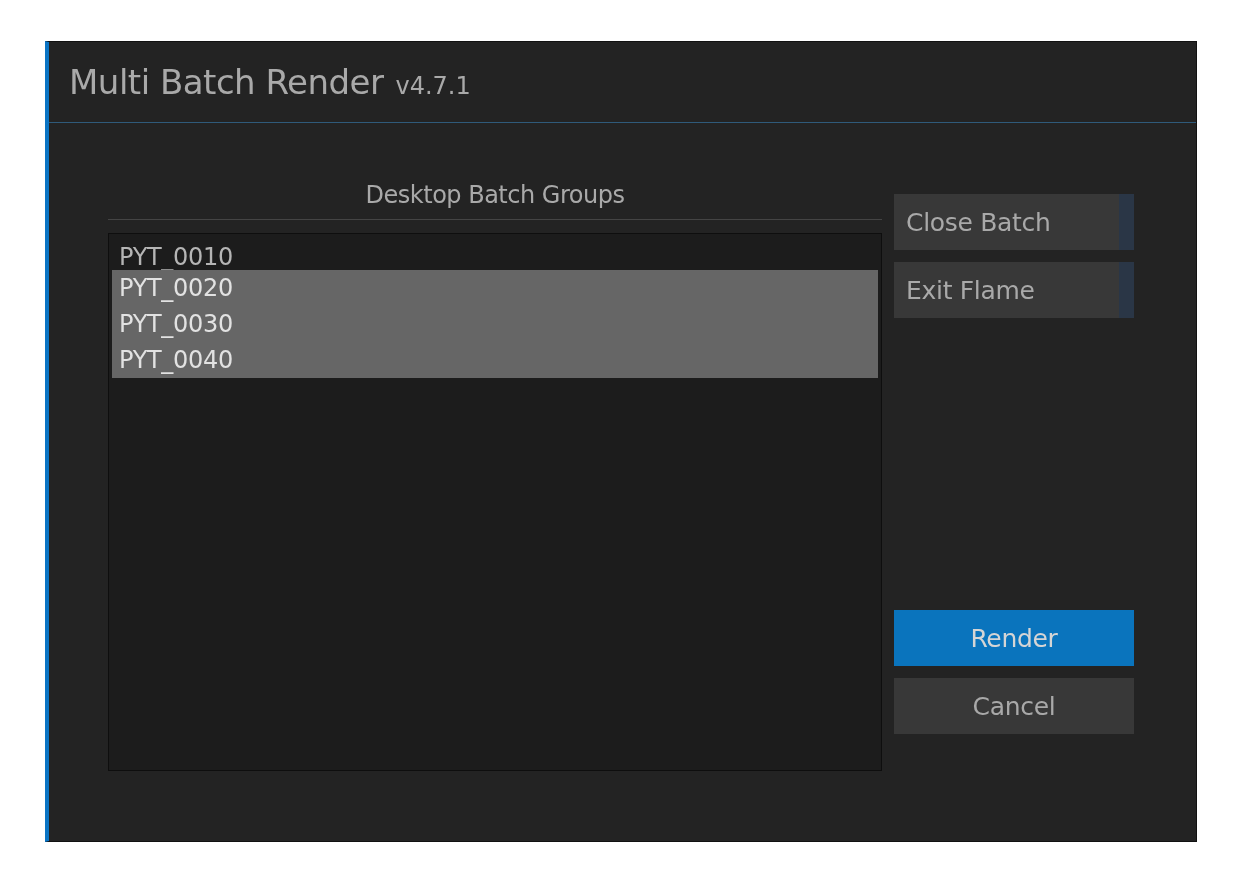 The width and height of the screenshot is (1244, 894). I want to click on list-heading: Desktop Batch Groups, so click(495, 200).